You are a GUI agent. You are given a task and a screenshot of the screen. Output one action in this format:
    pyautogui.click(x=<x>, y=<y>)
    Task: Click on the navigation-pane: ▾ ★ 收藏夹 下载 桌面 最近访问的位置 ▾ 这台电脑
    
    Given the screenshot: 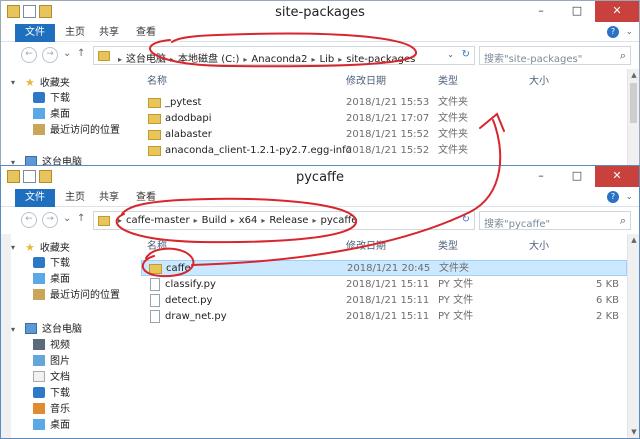 What is the action you would take?
    pyautogui.click(x=69, y=120)
    